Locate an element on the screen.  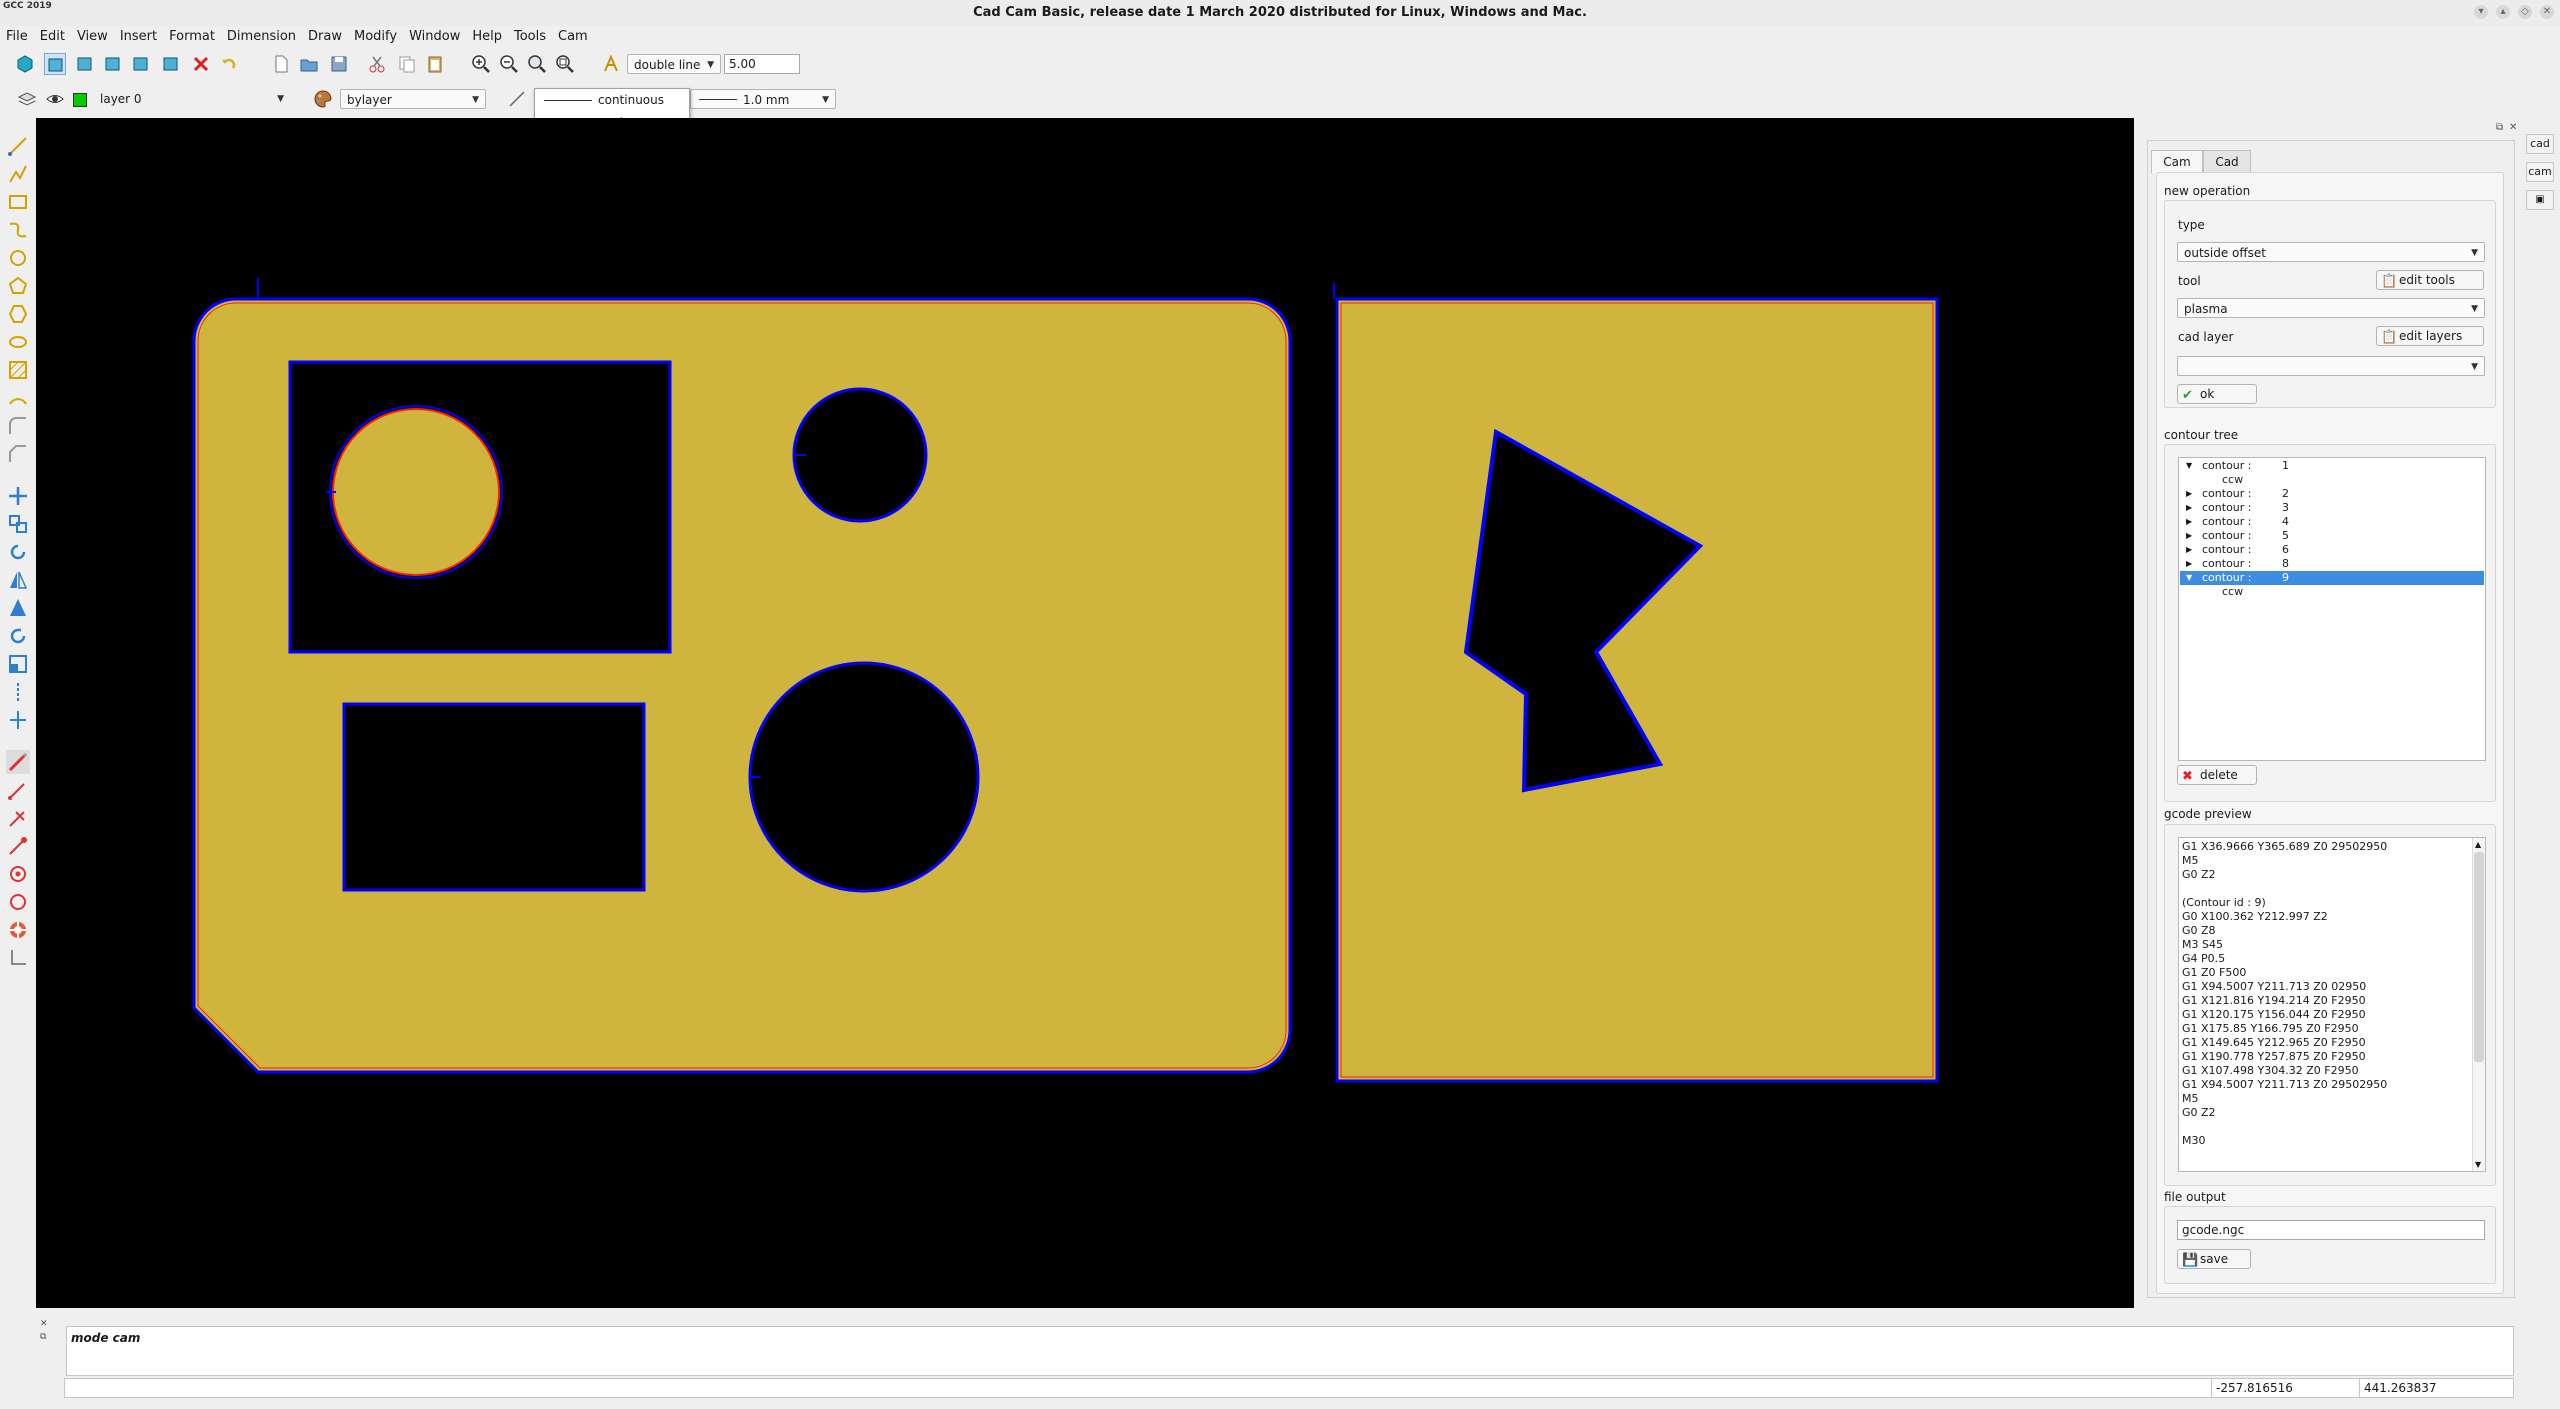
rectangle-tool-icon is located at coordinates (18, 202).